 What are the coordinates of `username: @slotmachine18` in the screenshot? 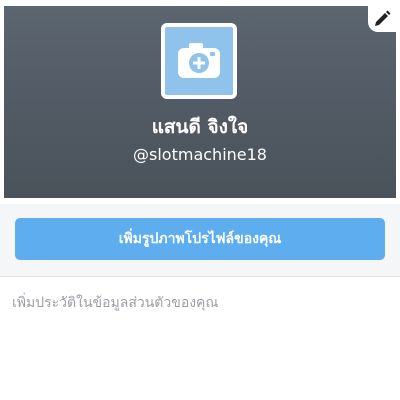 It's located at (200, 154).